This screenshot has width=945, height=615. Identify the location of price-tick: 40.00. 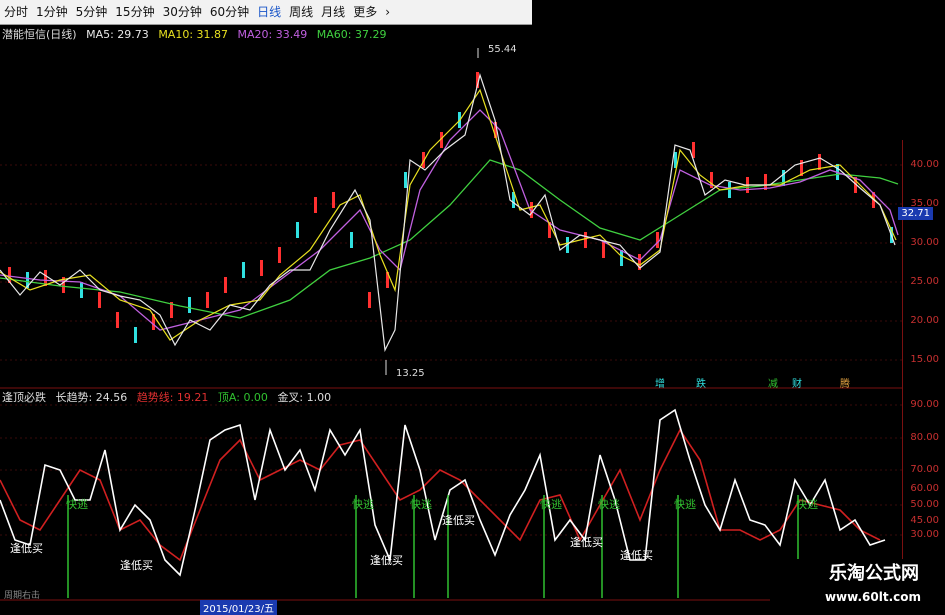
(924, 164).